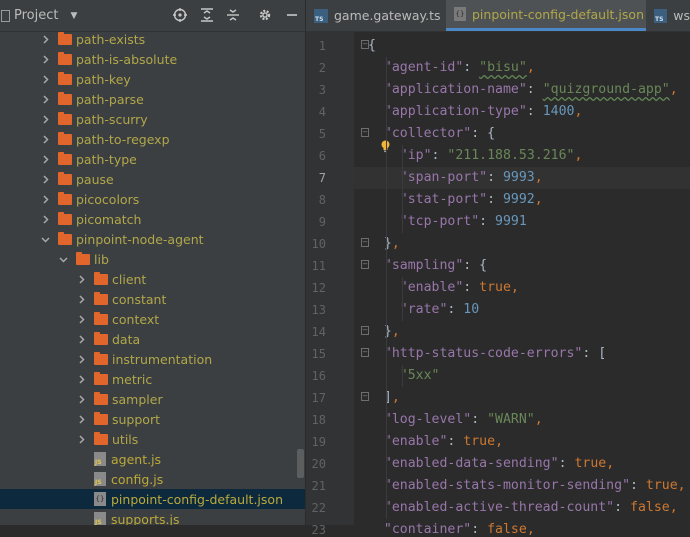 This screenshot has height=537, width=690. Describe the element at coordinates (292, 15) in the screenshot. I see `minimize-icon` at that location.